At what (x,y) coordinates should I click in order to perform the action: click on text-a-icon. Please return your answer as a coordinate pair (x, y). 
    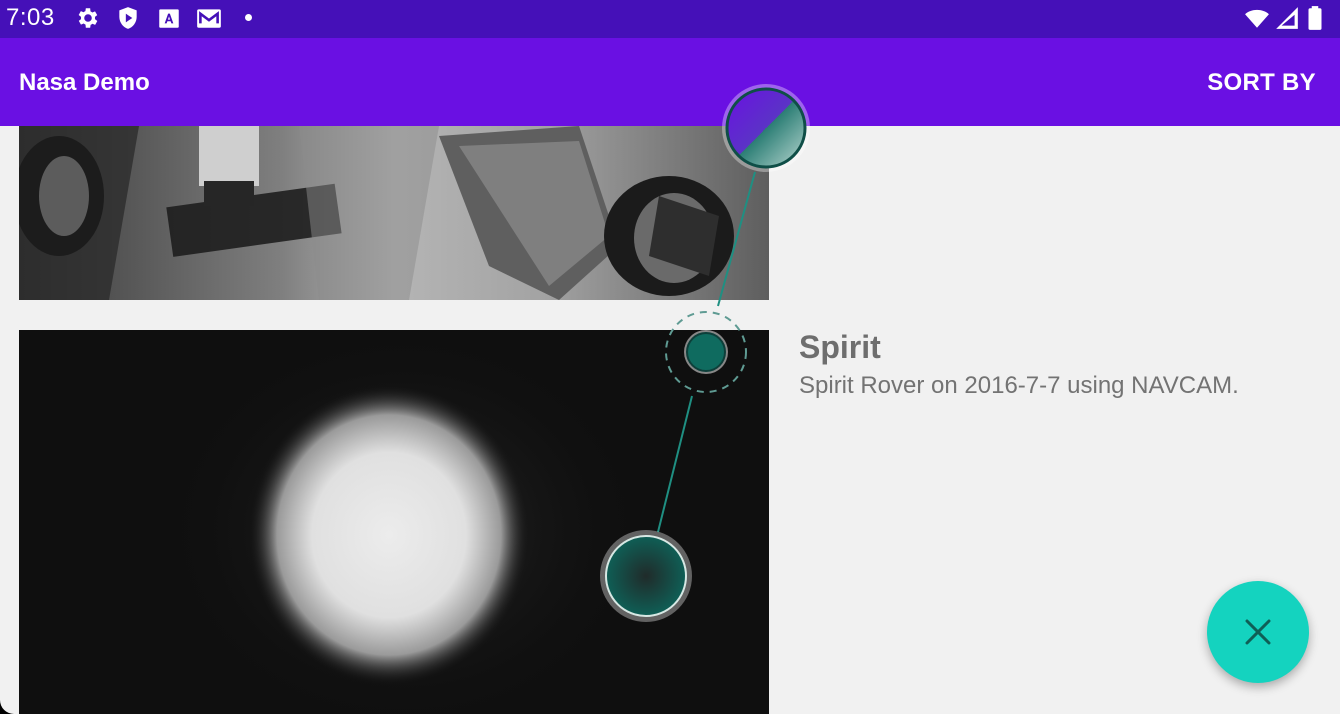
    Looking at the image, I should click on (169, 18).